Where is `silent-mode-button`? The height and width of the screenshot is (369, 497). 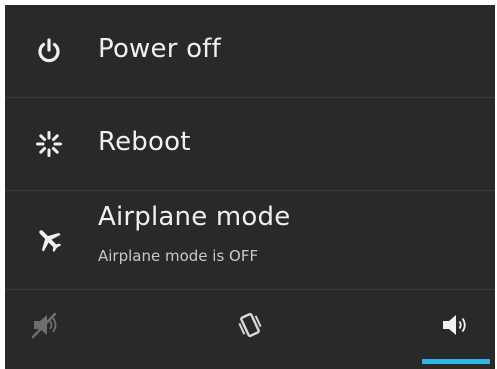
silent-mode-button is located at coordinates (45, 329).